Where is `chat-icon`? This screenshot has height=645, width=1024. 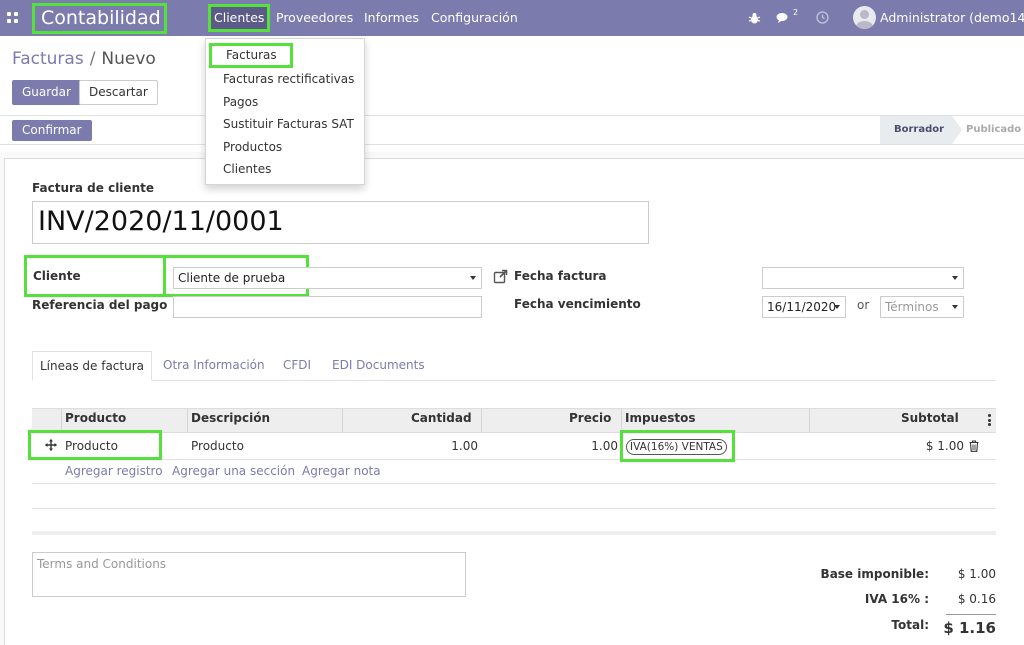
chat-icon is located at coordinates (783, 18).